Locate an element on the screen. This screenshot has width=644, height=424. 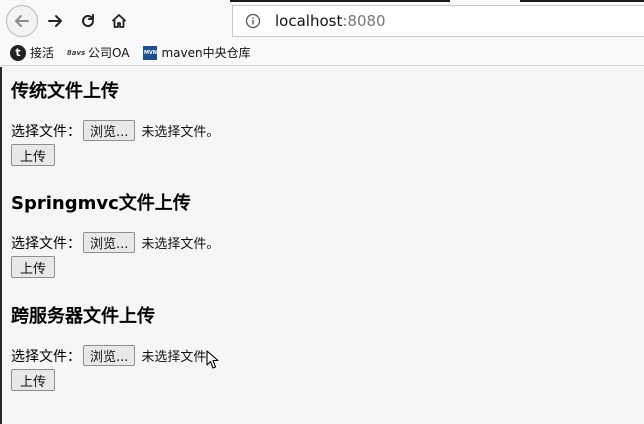
mvn-icon: MVN is located at coordinates (150, 52).